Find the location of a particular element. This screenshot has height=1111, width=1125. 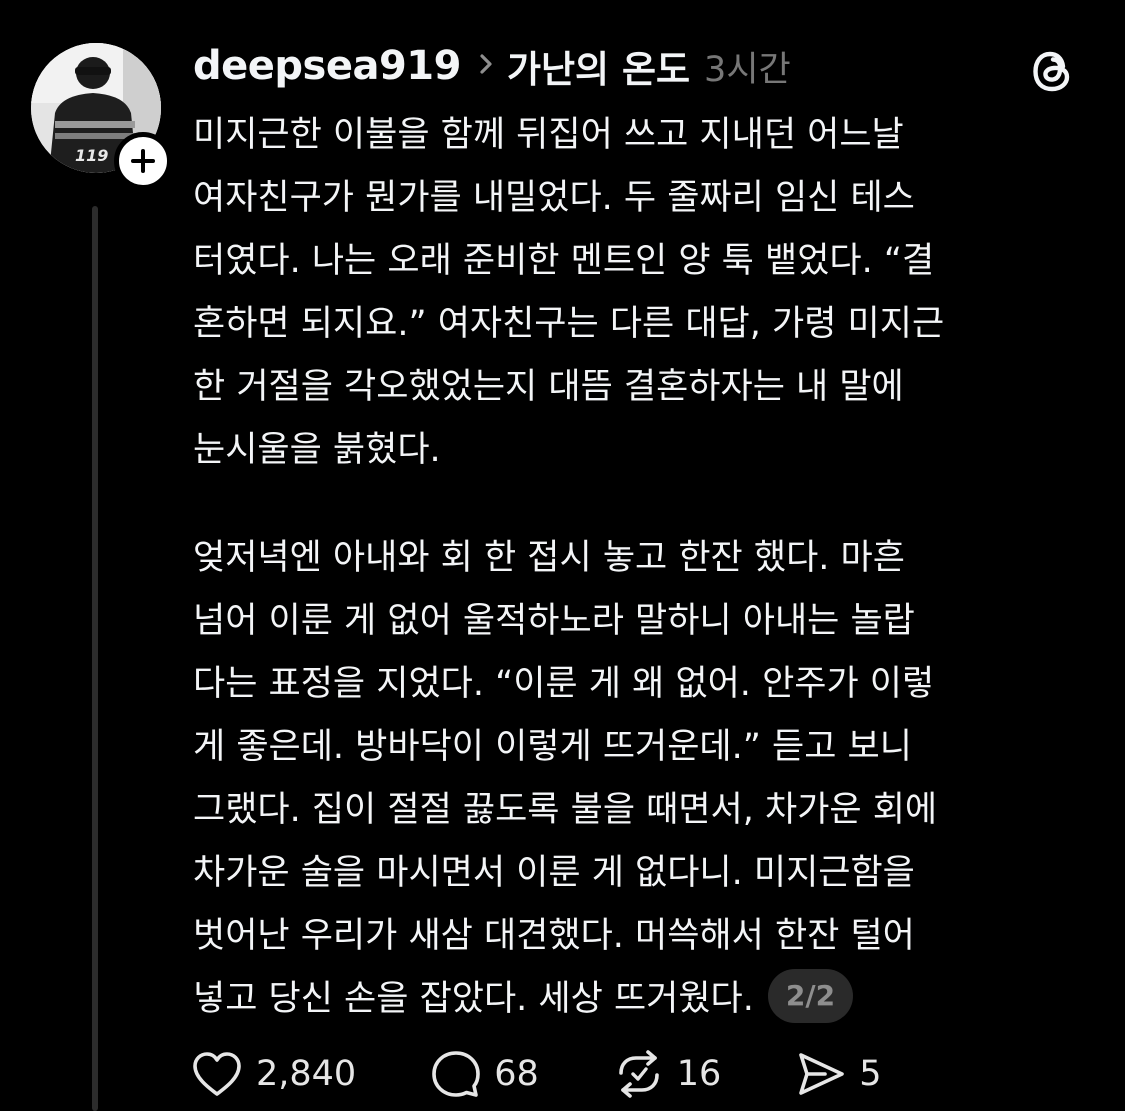

post-line-last: 넣고 당신 손을 잡았다. 세상 뜨거웠다. 2/2 is located at coordinates (643, 999).